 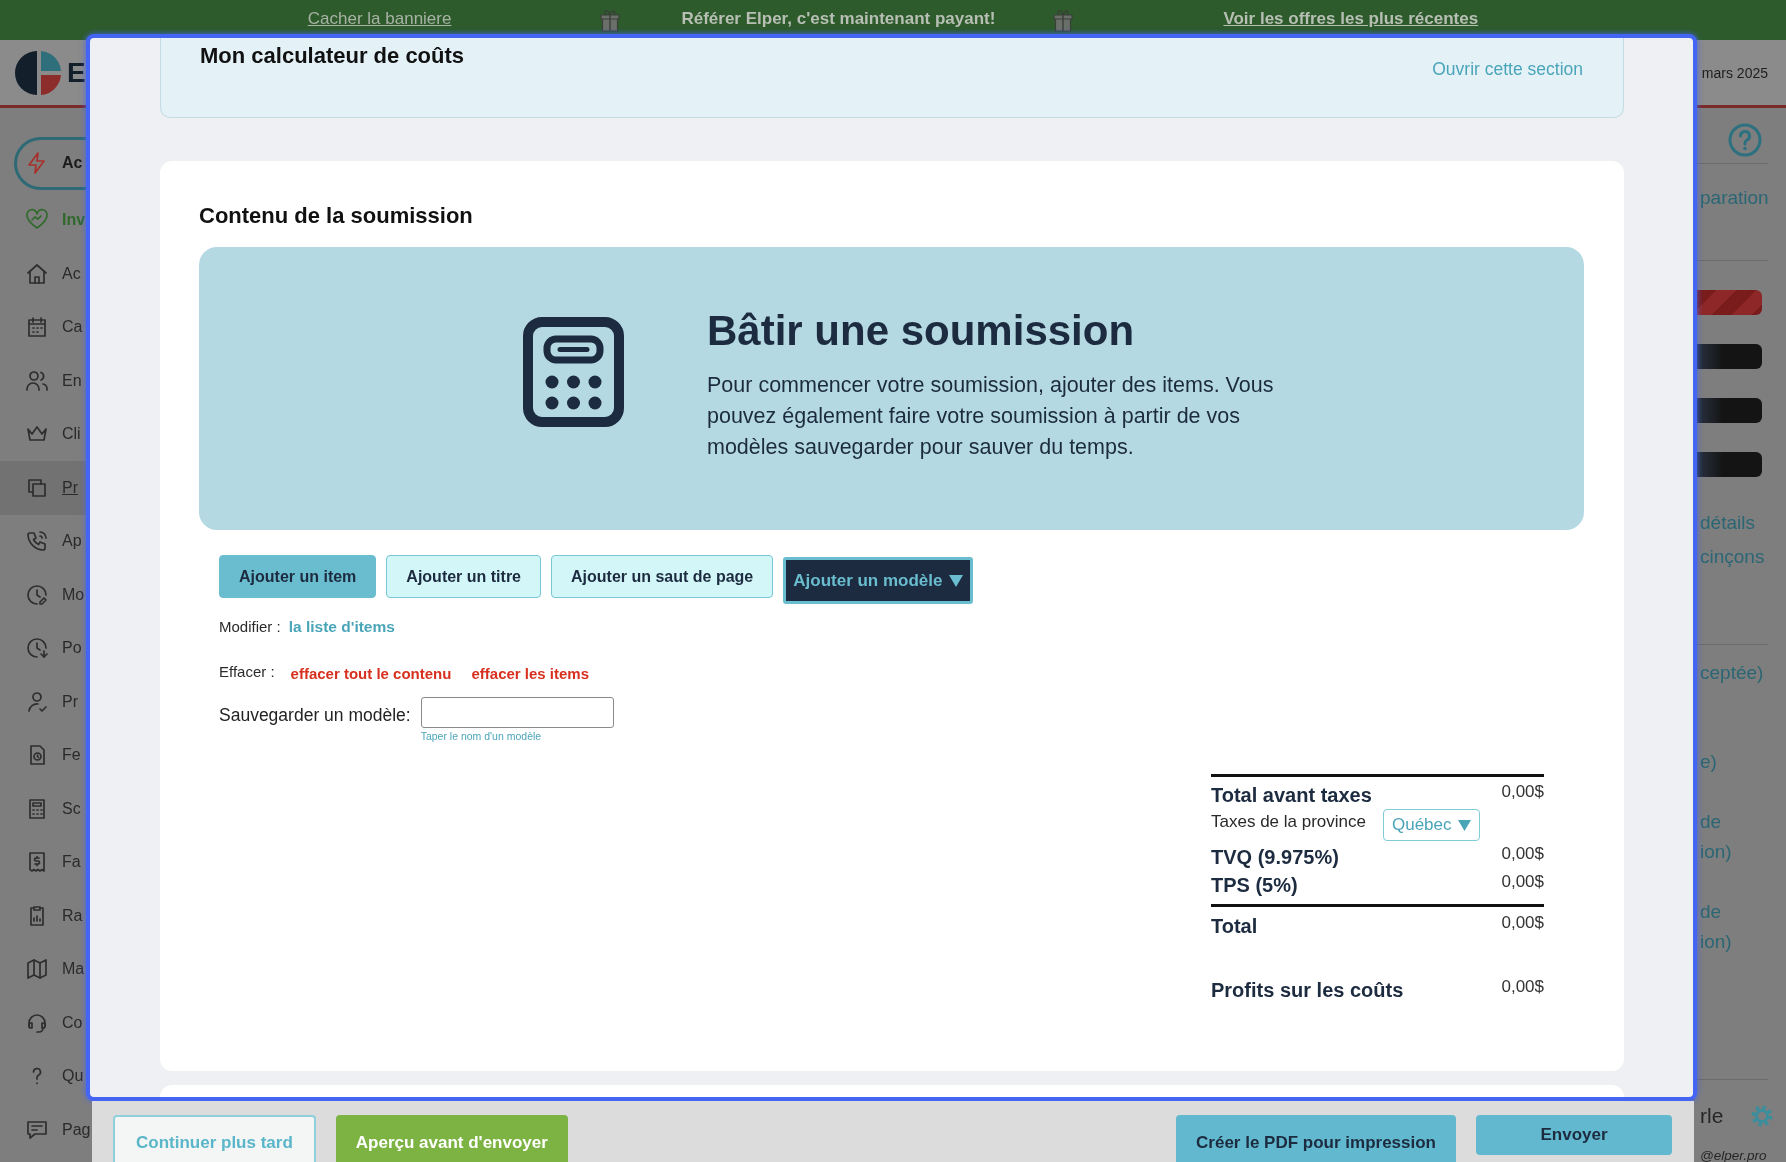 I want to click on dropdown-button: Ajouter un modèle, so click(x=878, y=580).